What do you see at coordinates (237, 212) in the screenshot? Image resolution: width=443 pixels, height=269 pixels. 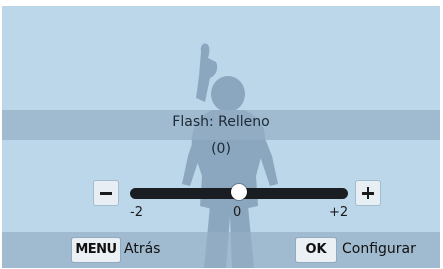 I see `slider-mid-label: 0` at bounding box center [237, 212].